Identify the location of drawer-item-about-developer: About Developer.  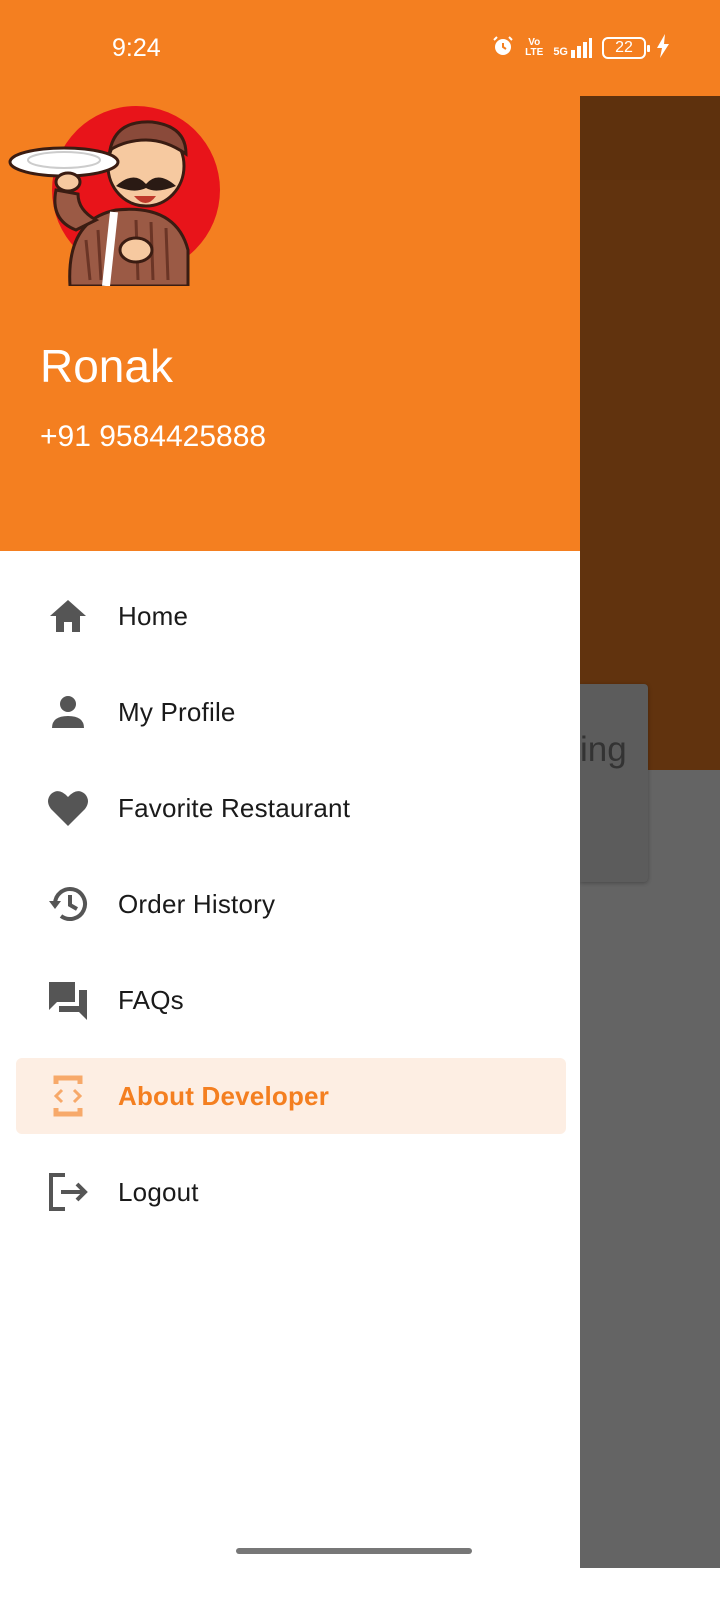
(290, 1096).